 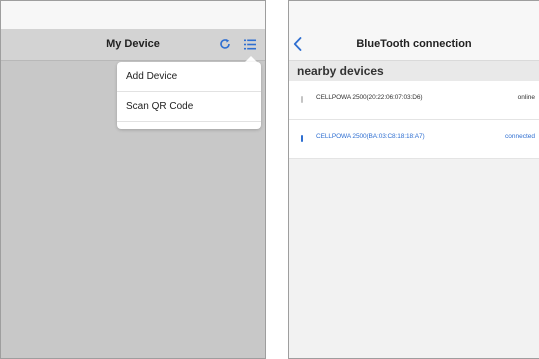 I want to click on device-row: CELLPOWA 2500(20:22:06:07:03:D6) online, so click(x=414, y=100).